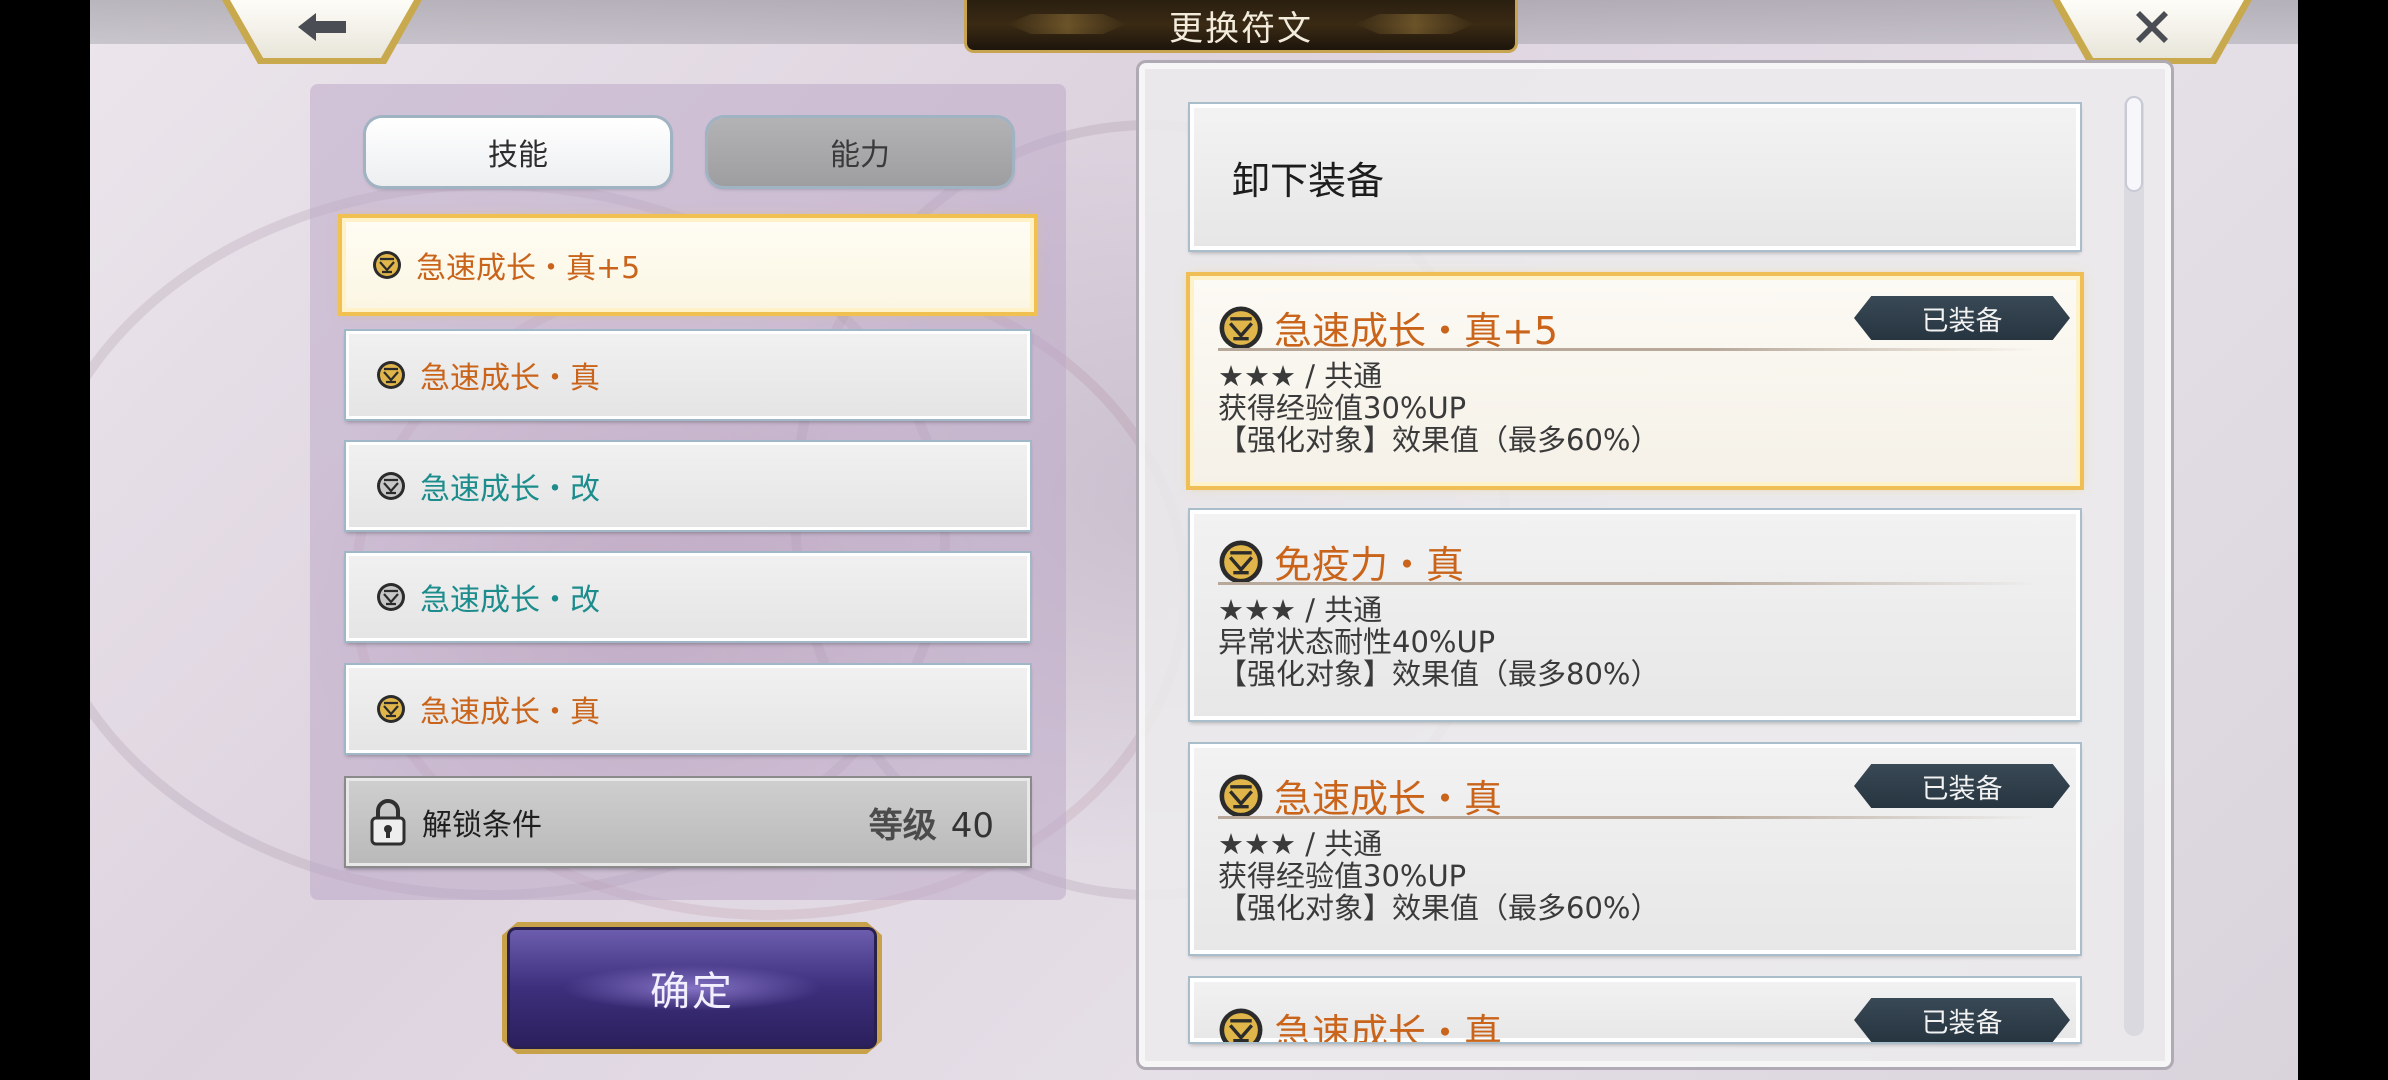 This screenshot has height=1080, width=2388. Describe the element at coordinates (1635, 1010) in the screenshot. I see `rune-card: 急速成长・真 已装备` at that location.